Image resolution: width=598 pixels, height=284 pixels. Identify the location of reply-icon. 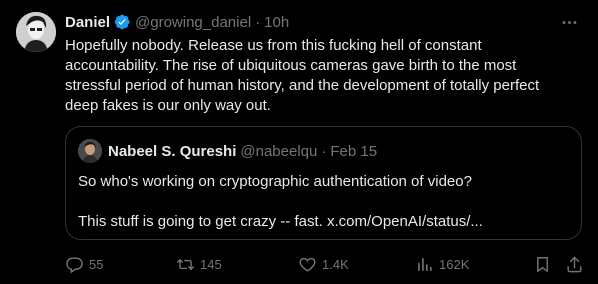
(74, 264).